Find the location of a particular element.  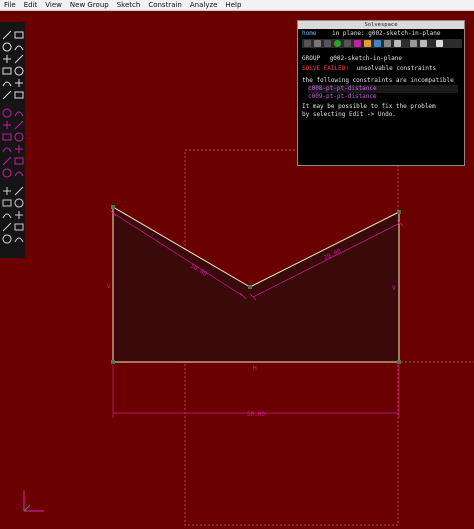

image-icon is located at coordinates (19, 68).